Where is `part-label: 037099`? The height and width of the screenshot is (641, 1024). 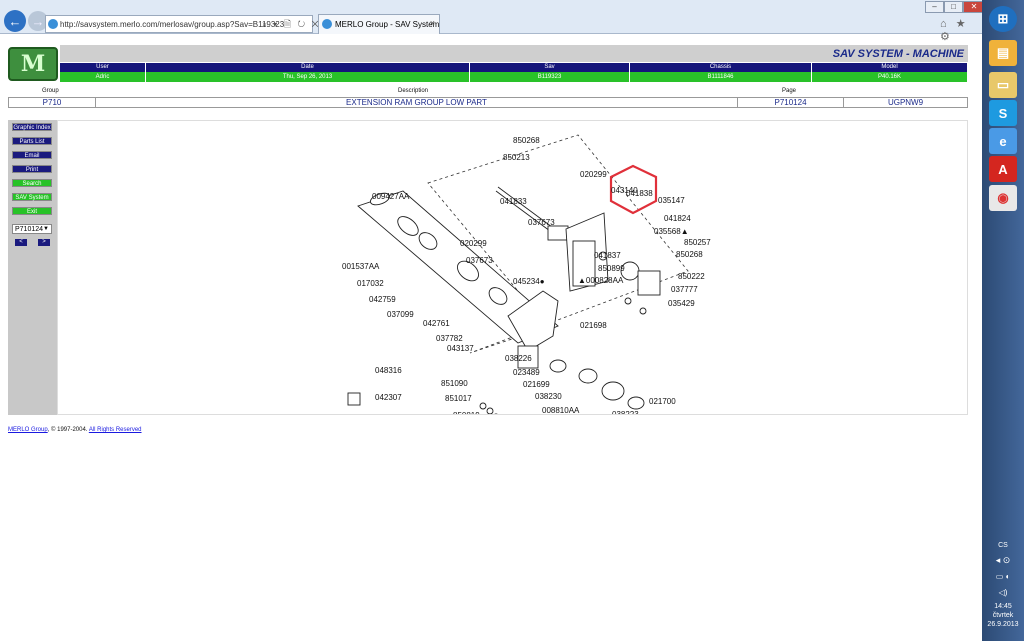 part-label: 037099 is located at coordinates (400, 314).